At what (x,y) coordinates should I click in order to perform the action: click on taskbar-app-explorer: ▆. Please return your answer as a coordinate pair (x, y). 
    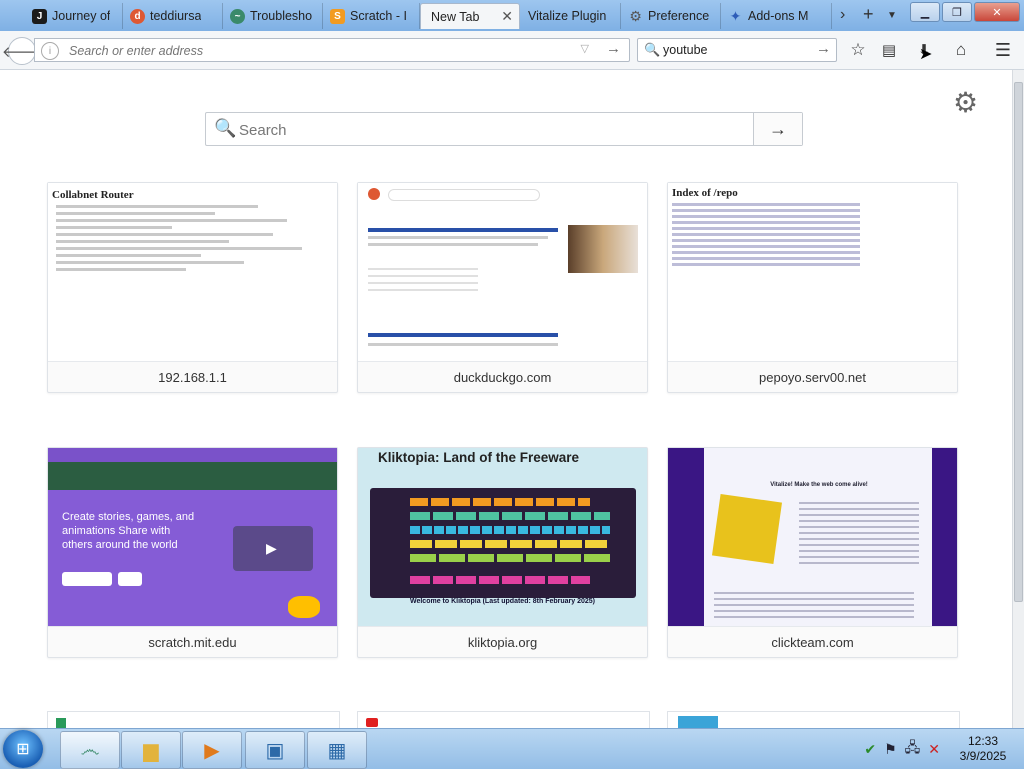
    Looking at the image, I should click on (151, 750).